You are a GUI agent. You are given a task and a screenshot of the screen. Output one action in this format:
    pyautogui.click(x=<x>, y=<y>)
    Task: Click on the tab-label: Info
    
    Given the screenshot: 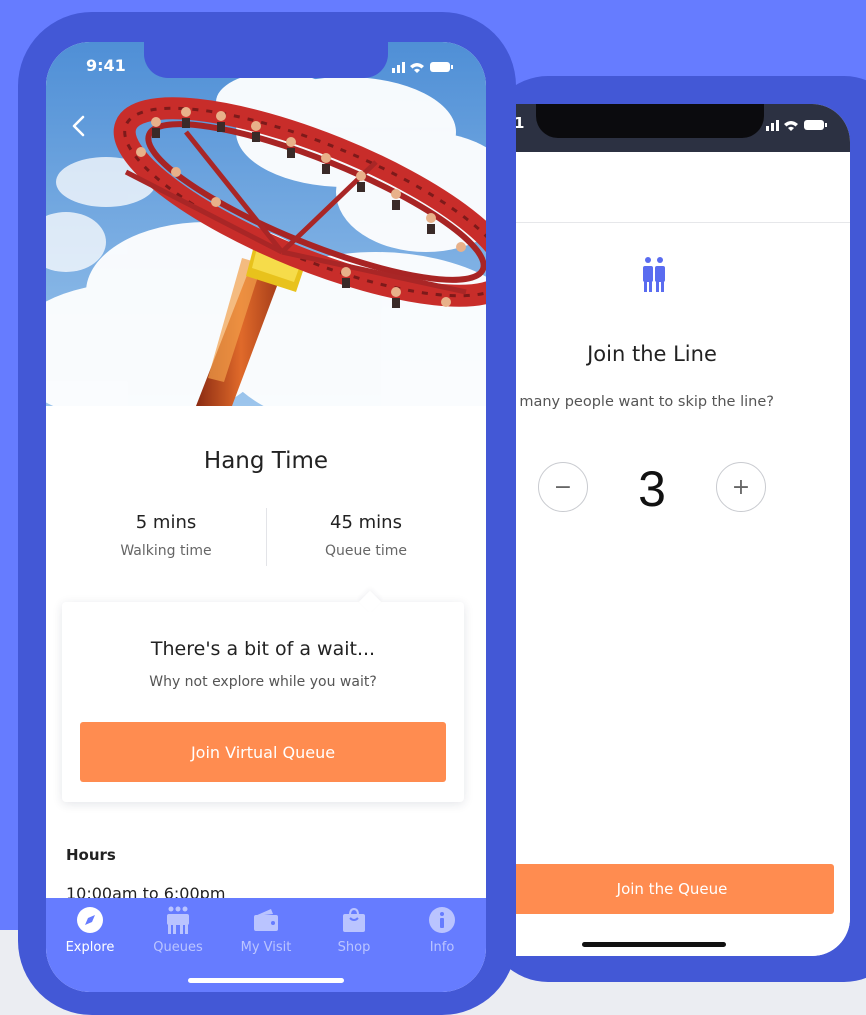 What is the action you would take?
    pyautogui.click(x=442, y=947)
    